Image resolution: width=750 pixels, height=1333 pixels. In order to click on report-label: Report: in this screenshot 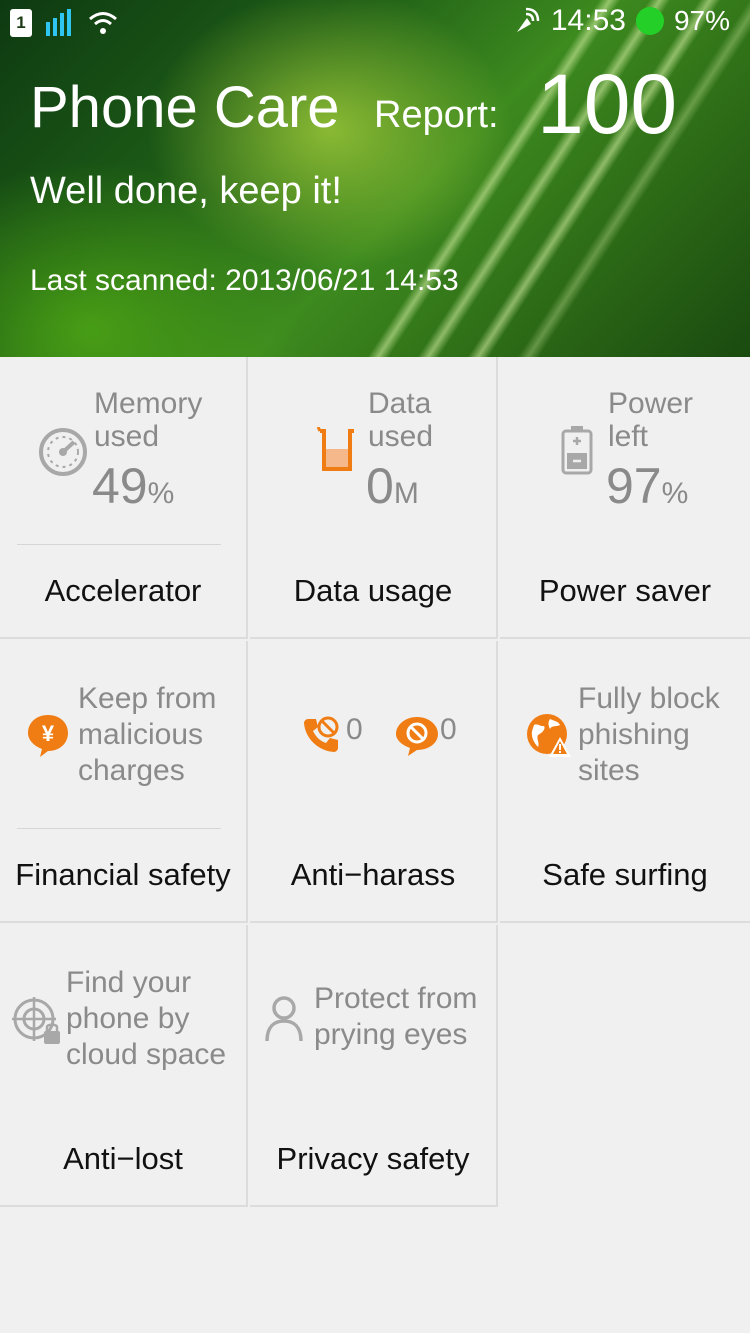, I will do `click(436, 115)`.